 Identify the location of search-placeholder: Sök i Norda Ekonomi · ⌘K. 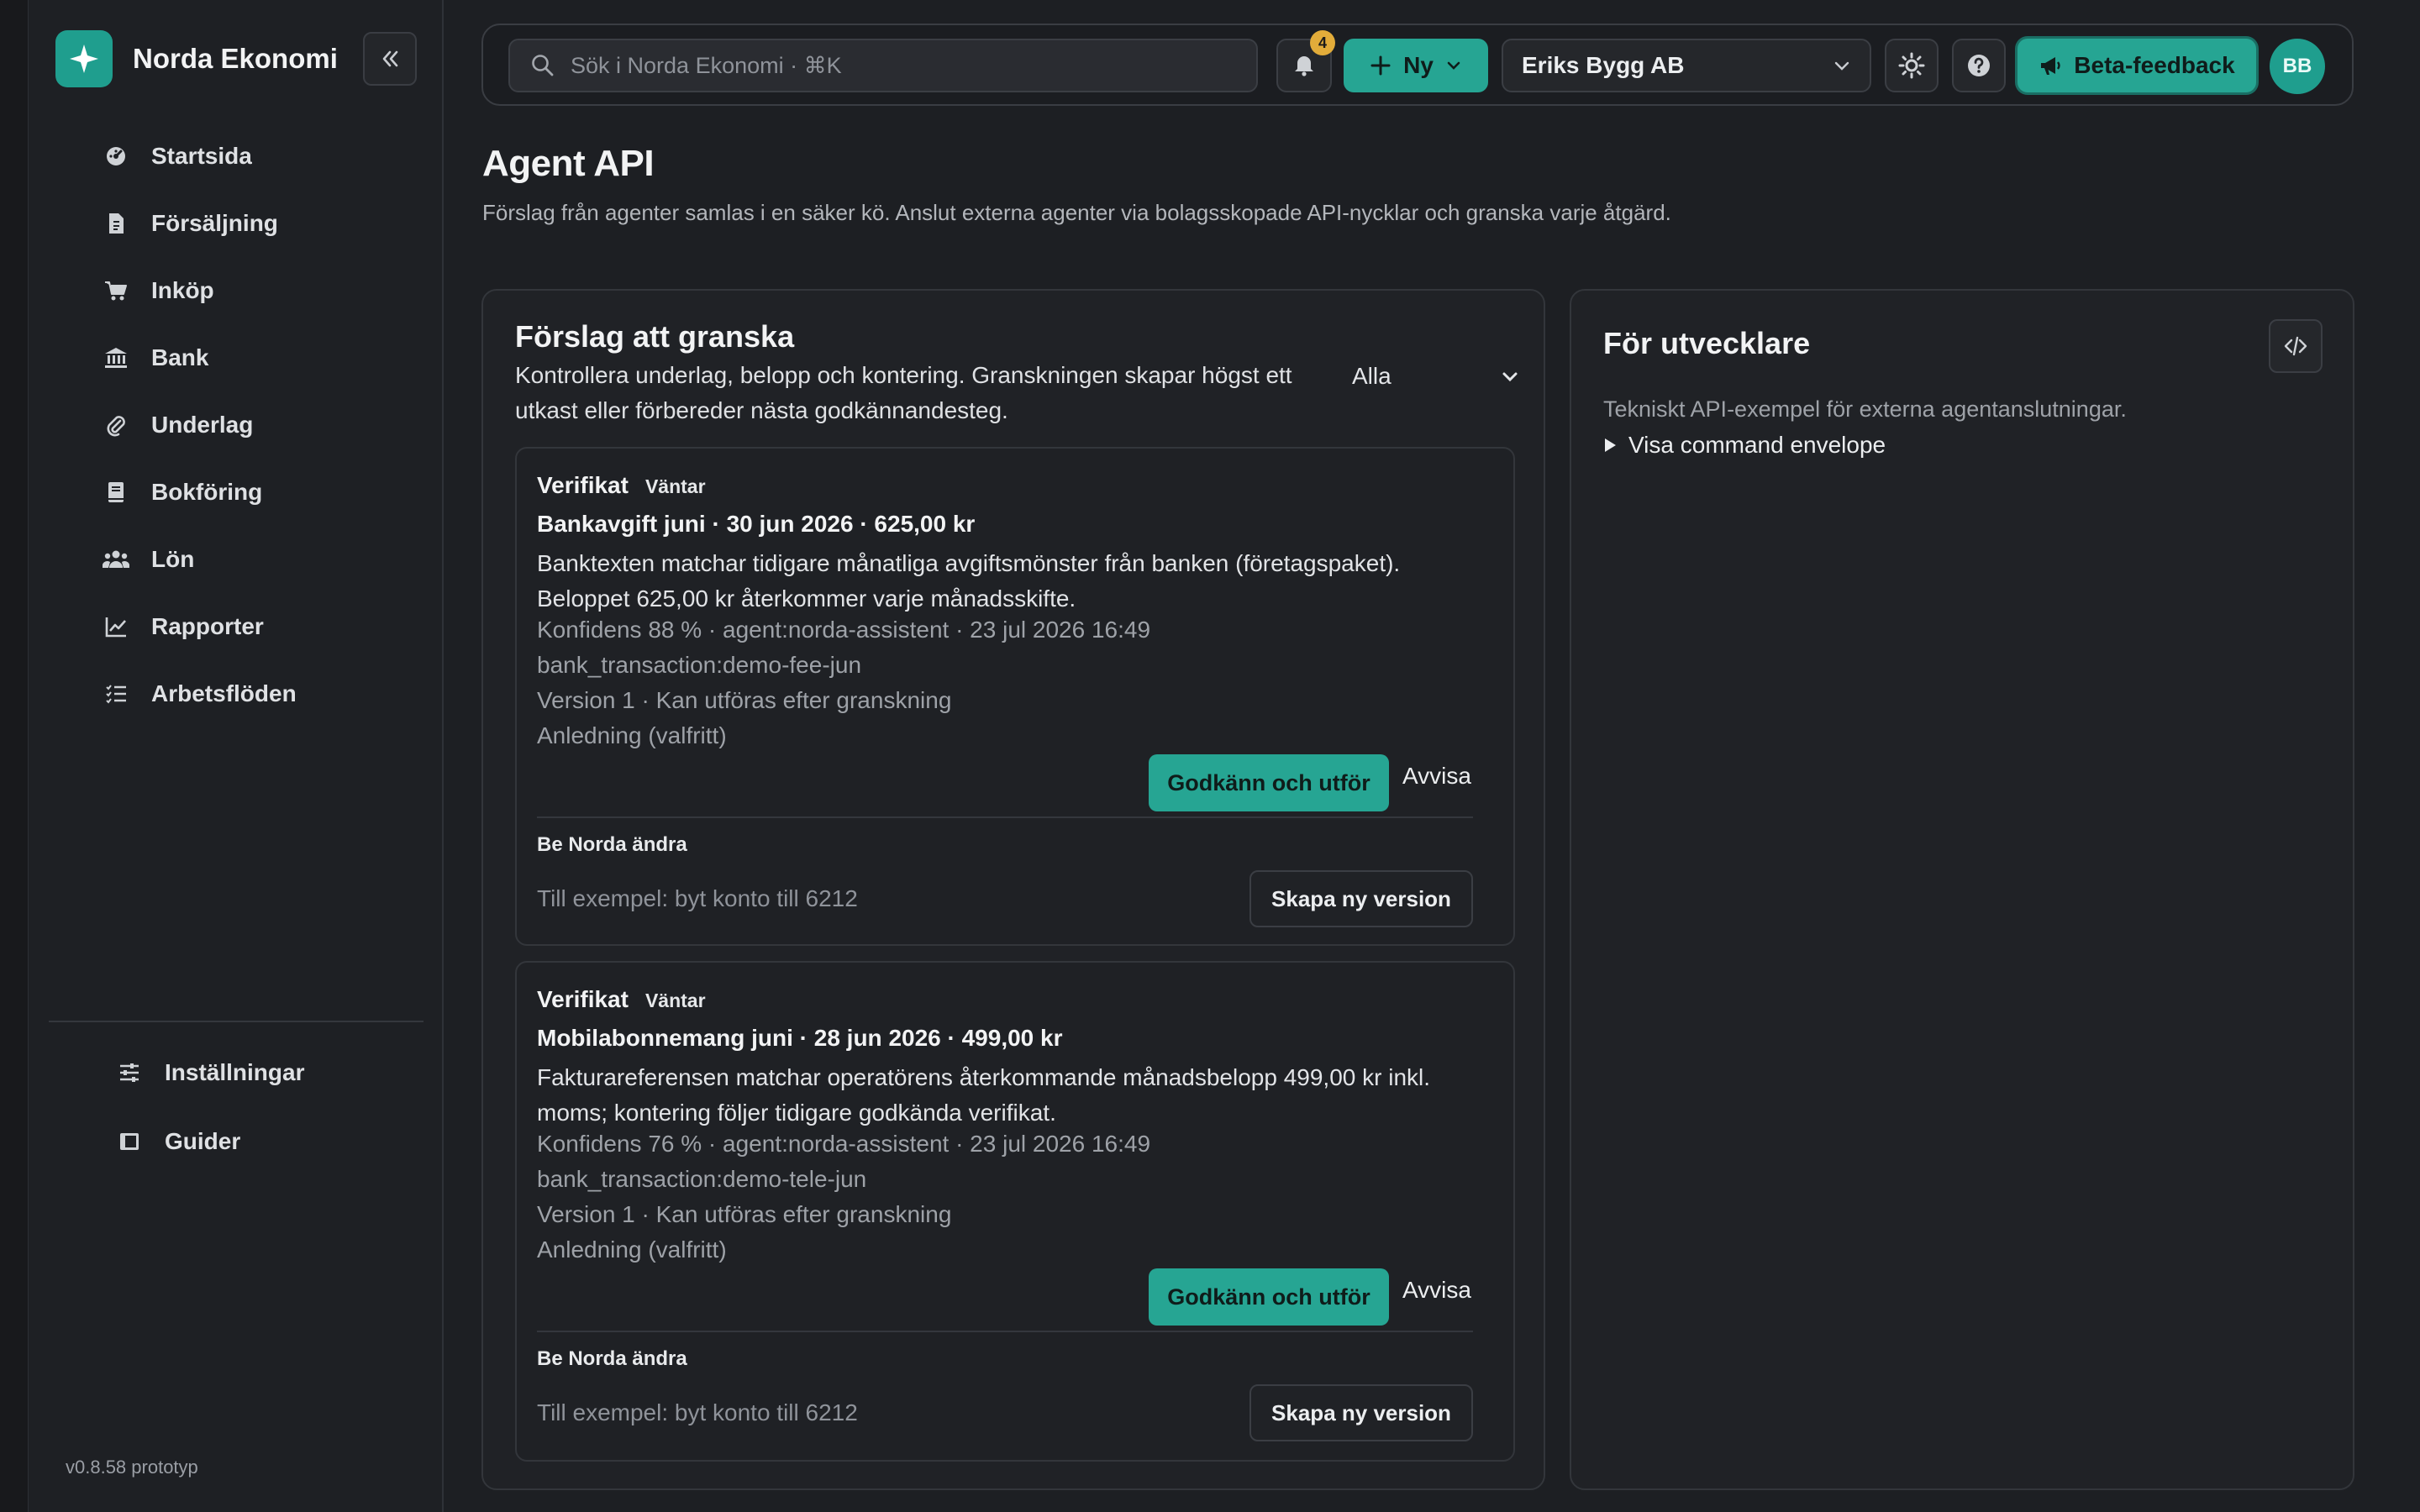
(706, 65).